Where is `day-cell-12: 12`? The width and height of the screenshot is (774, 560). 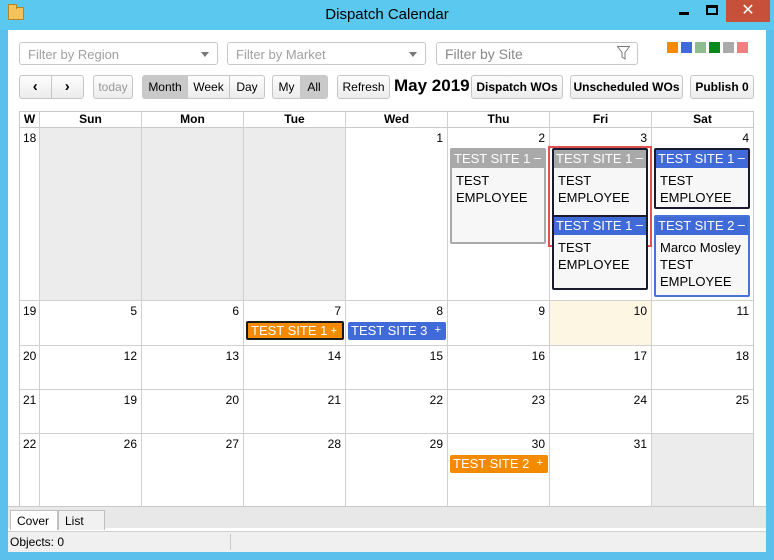 day-cell-12: 12 is located at coordinates (91, 368).